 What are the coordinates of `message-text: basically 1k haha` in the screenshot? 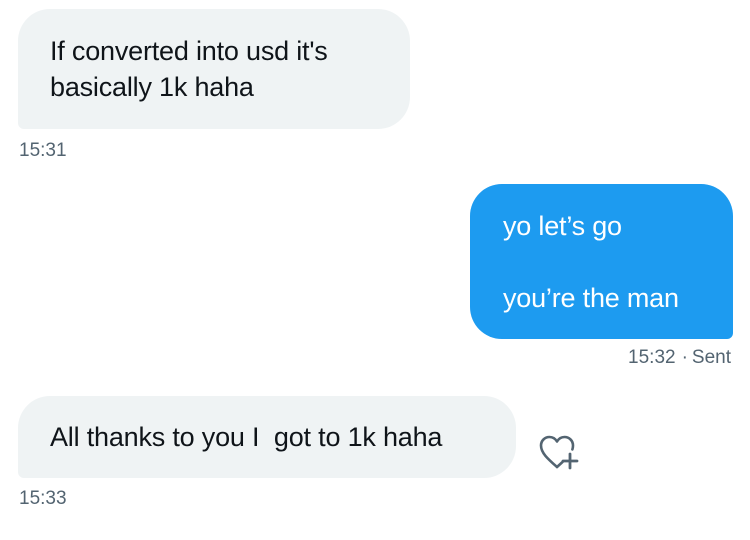 It's located at (152, 87).